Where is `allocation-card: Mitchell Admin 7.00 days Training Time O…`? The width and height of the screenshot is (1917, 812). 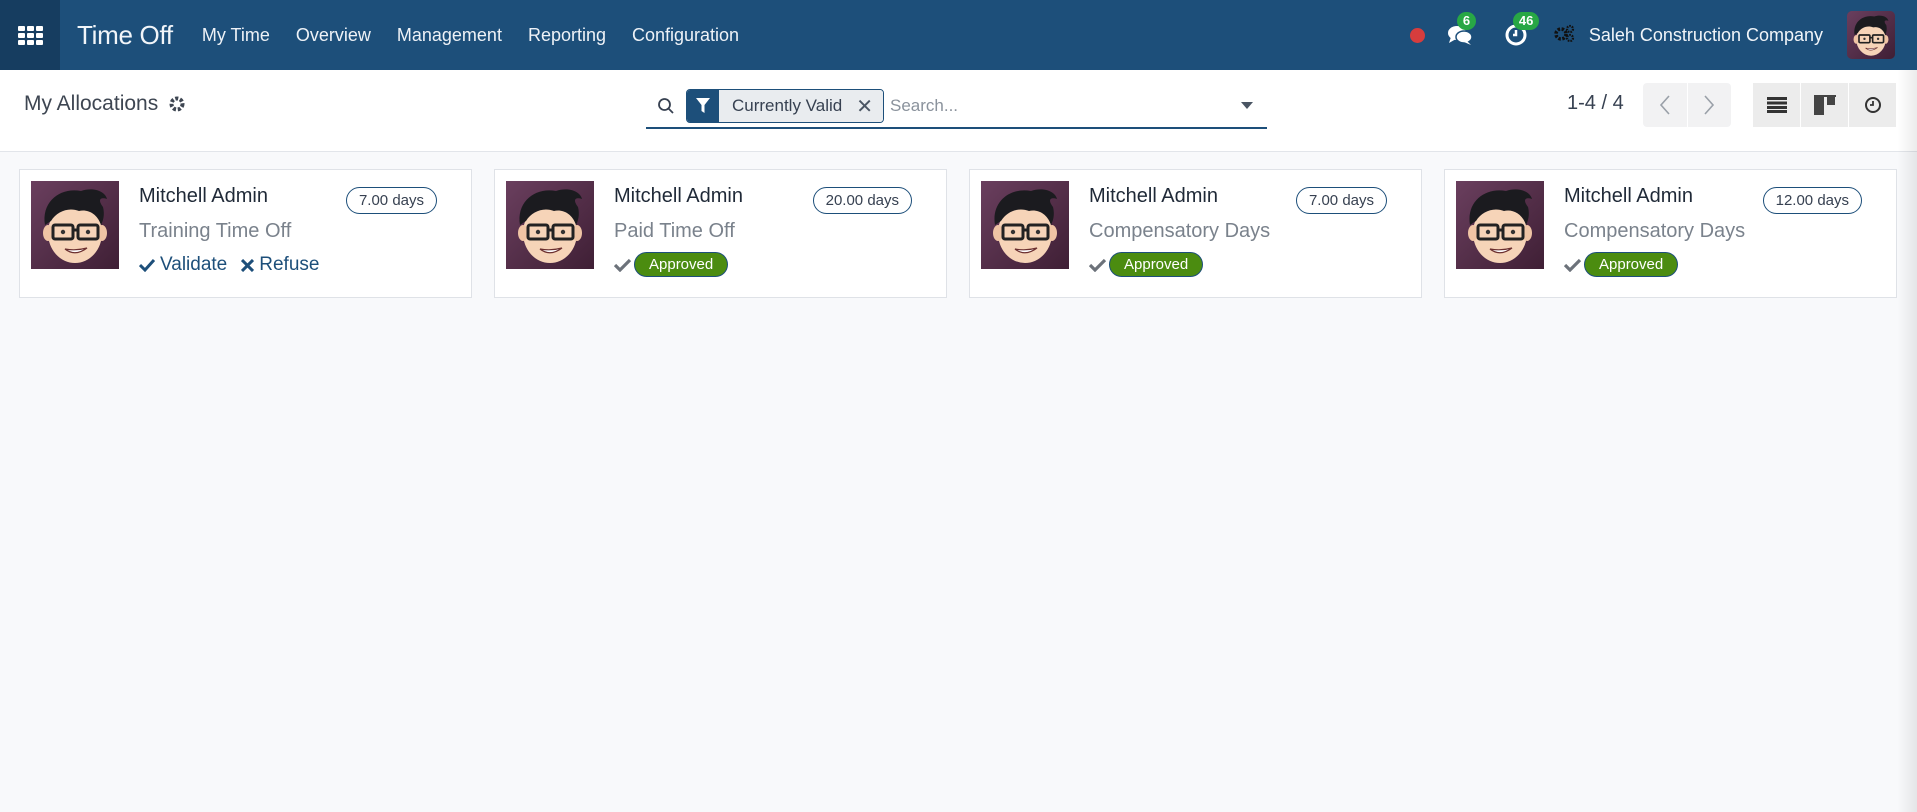 allocation-card: Mitchell Admin 7.00 days Training Time O… is located at coordinates (245, 233).